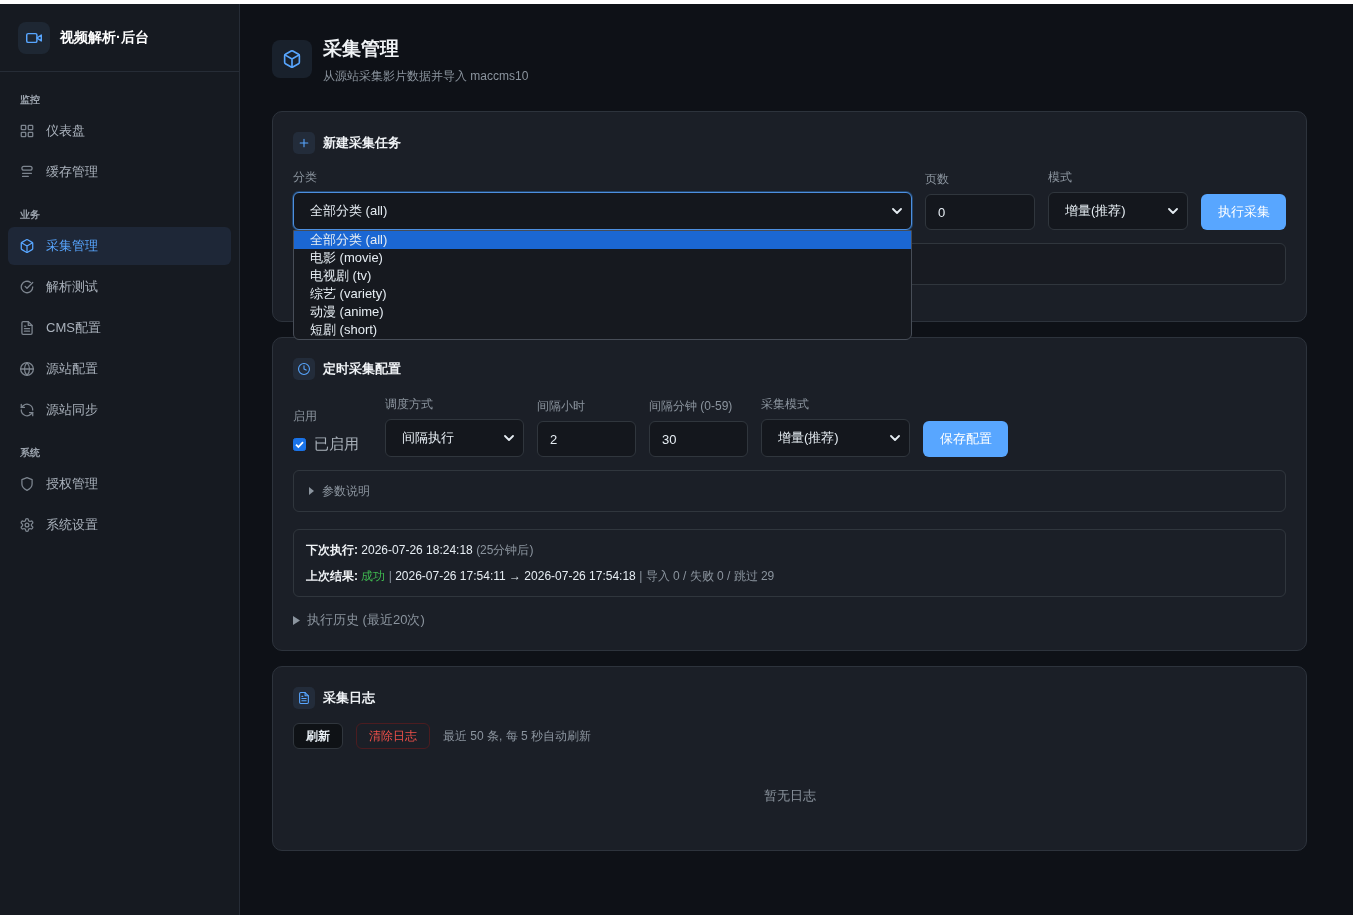 The height and width of the screenshot is (915, 1353). Describe the element at coordinates (393, 736) in the screenshot. I see `clear-log-button: 清除日志` at that location.